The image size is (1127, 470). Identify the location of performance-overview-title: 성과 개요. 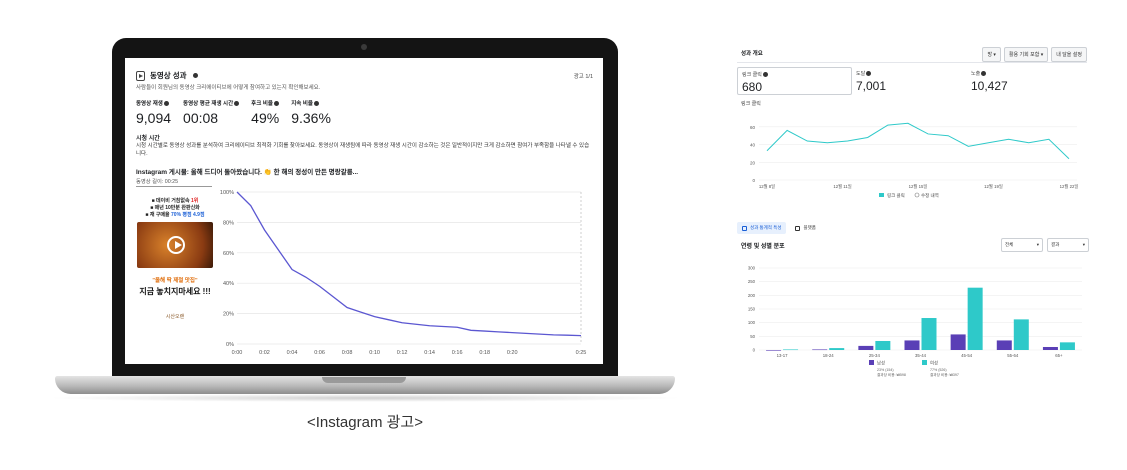
(752, 54).